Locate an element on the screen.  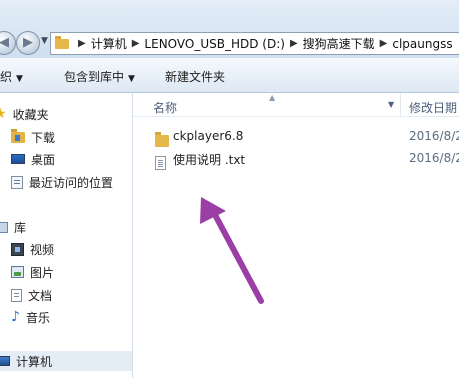
arrow-shaft is located at coordinates (237, 256).